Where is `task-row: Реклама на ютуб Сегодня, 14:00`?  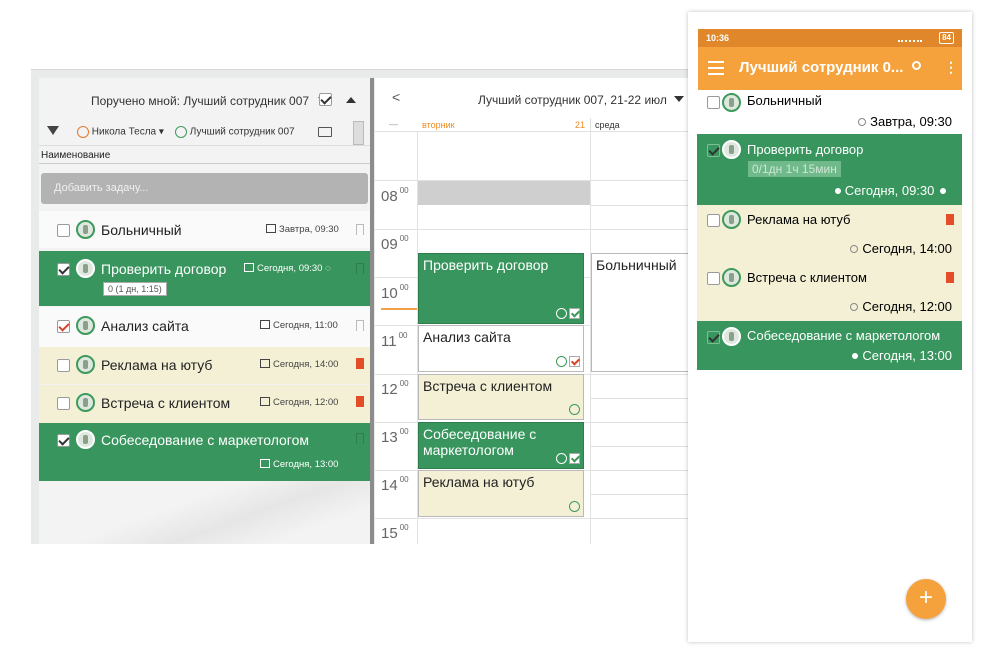
task-row: Реклама на ютуб Сегодня, 14:00 is located at coordinates (204, 365).